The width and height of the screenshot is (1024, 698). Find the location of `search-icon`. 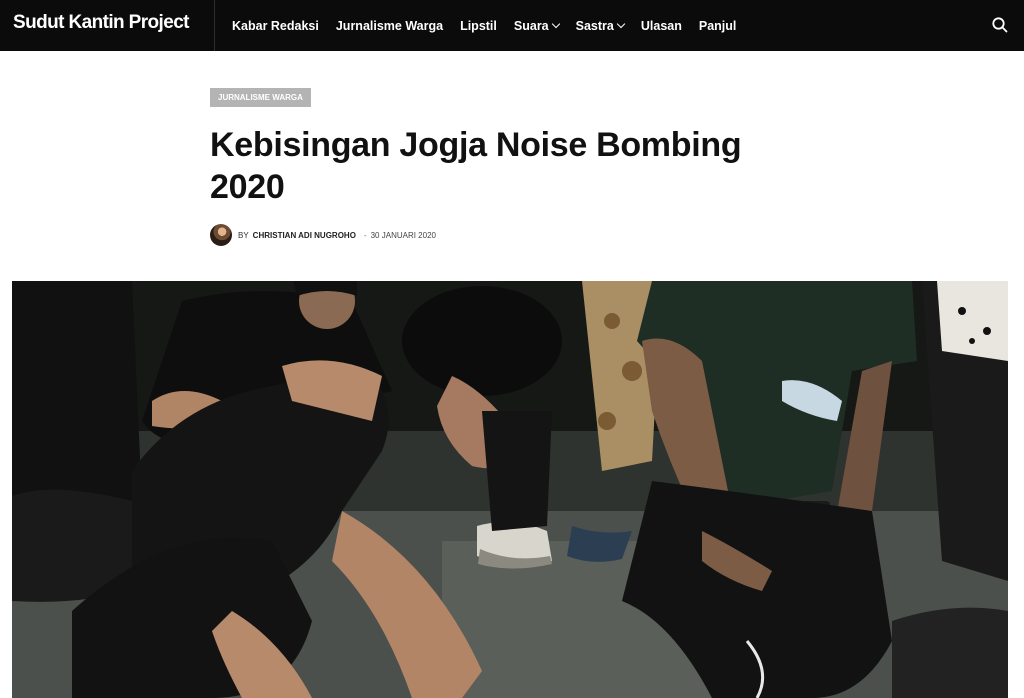

search-icon is located at coordinates (1000, 25).